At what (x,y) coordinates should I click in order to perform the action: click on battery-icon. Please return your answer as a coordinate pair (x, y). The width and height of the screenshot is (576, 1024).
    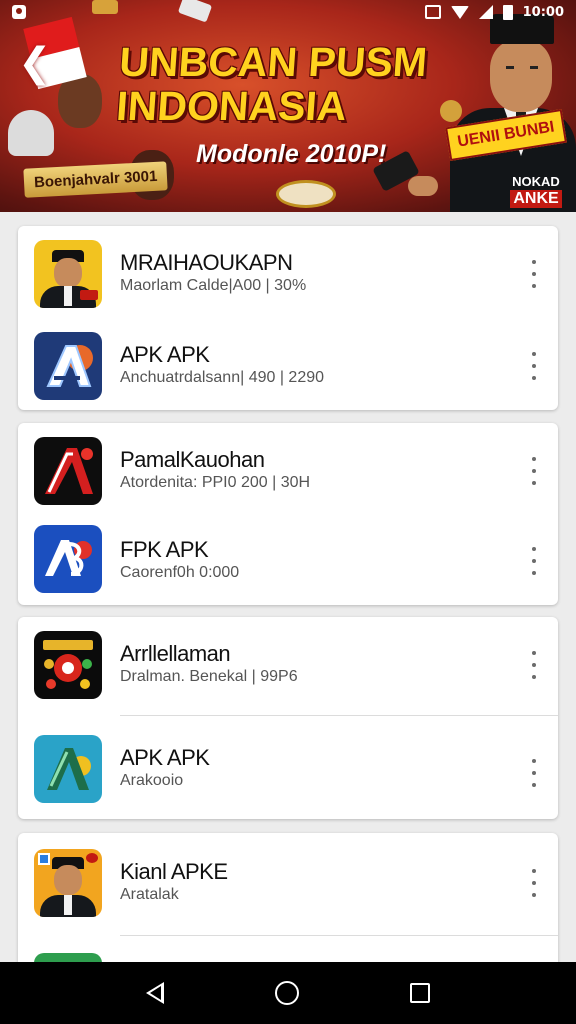
    Looking at the image, I should click on (507, 12).